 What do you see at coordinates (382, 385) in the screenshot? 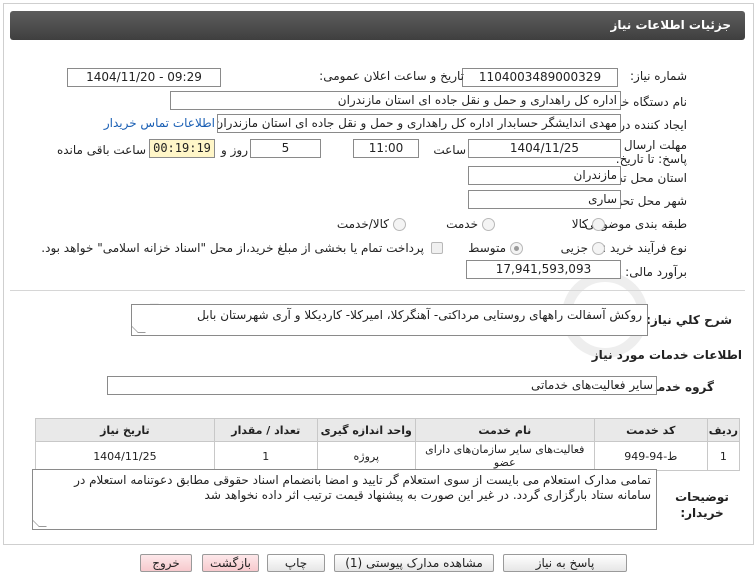
I see `service-group-field: سایر فعالیت‌های خدماتی` at bounding box center [382, 385].